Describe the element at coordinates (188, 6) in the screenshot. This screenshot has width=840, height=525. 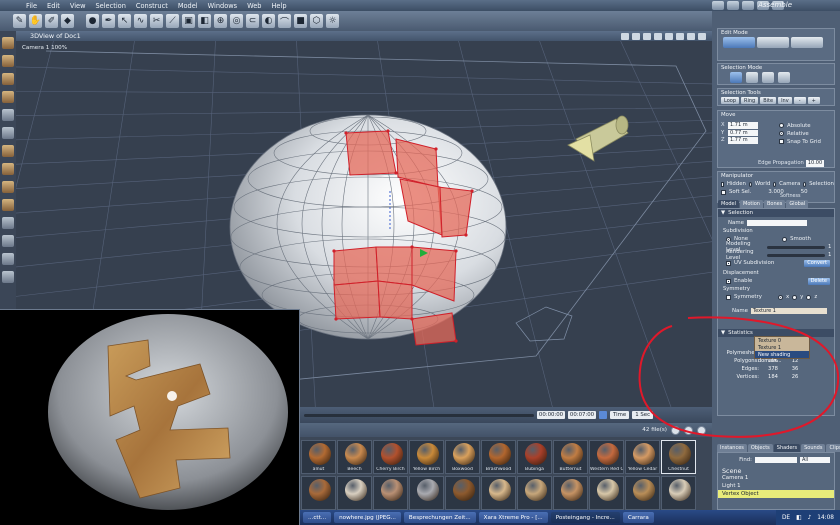
I see `menu-model: Model` at that location.